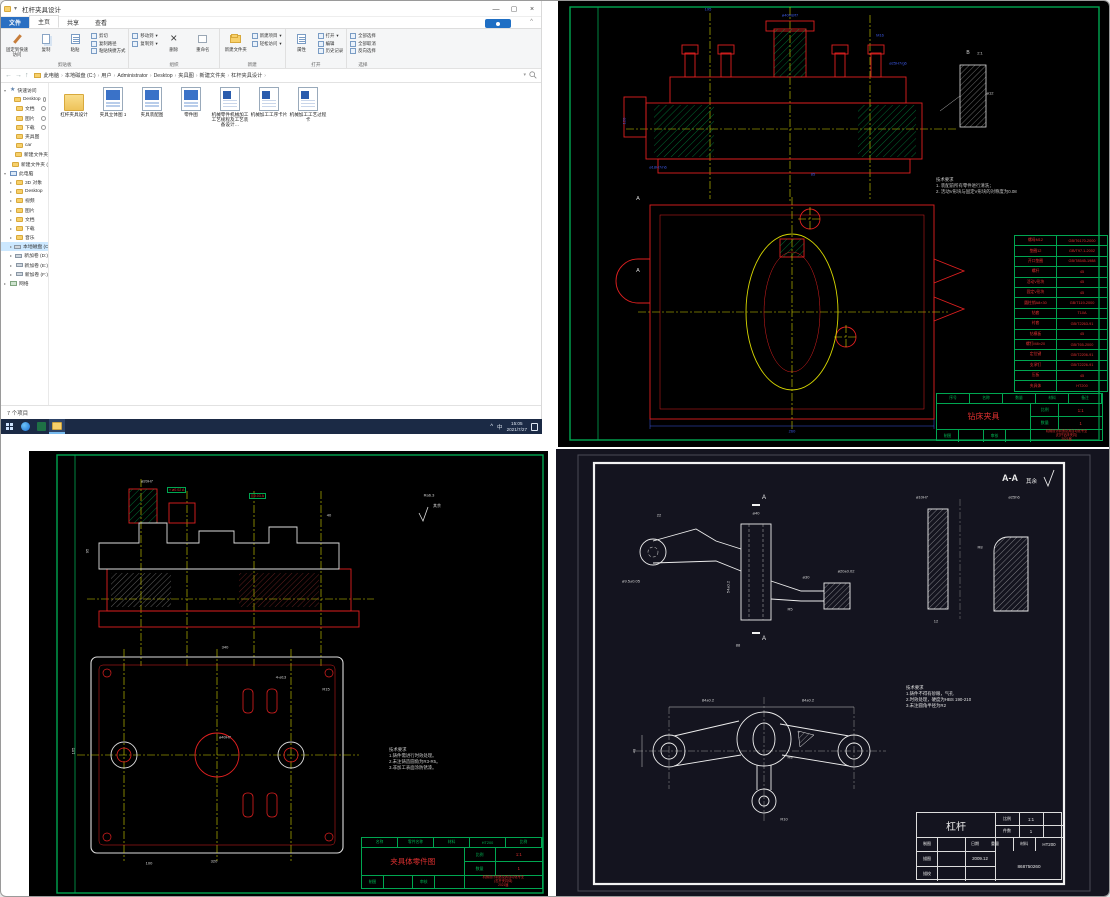 This screenshot has height=897, width=1110. Describe the element at coordinates (135, 76) in the screenshot. I see `breadcrumb-segment: Administrator ›` at that location.